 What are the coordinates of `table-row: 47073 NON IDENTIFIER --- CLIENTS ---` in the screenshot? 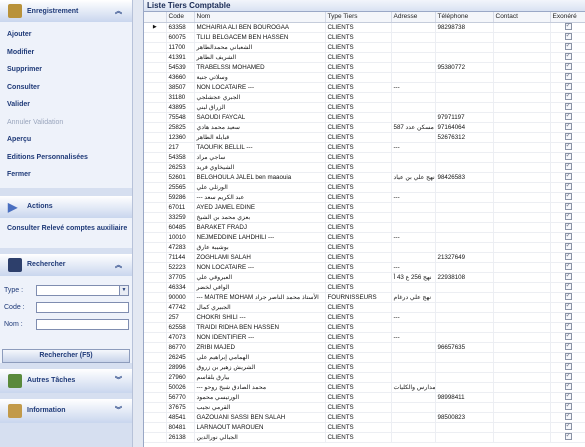 It's located at (364, 337).